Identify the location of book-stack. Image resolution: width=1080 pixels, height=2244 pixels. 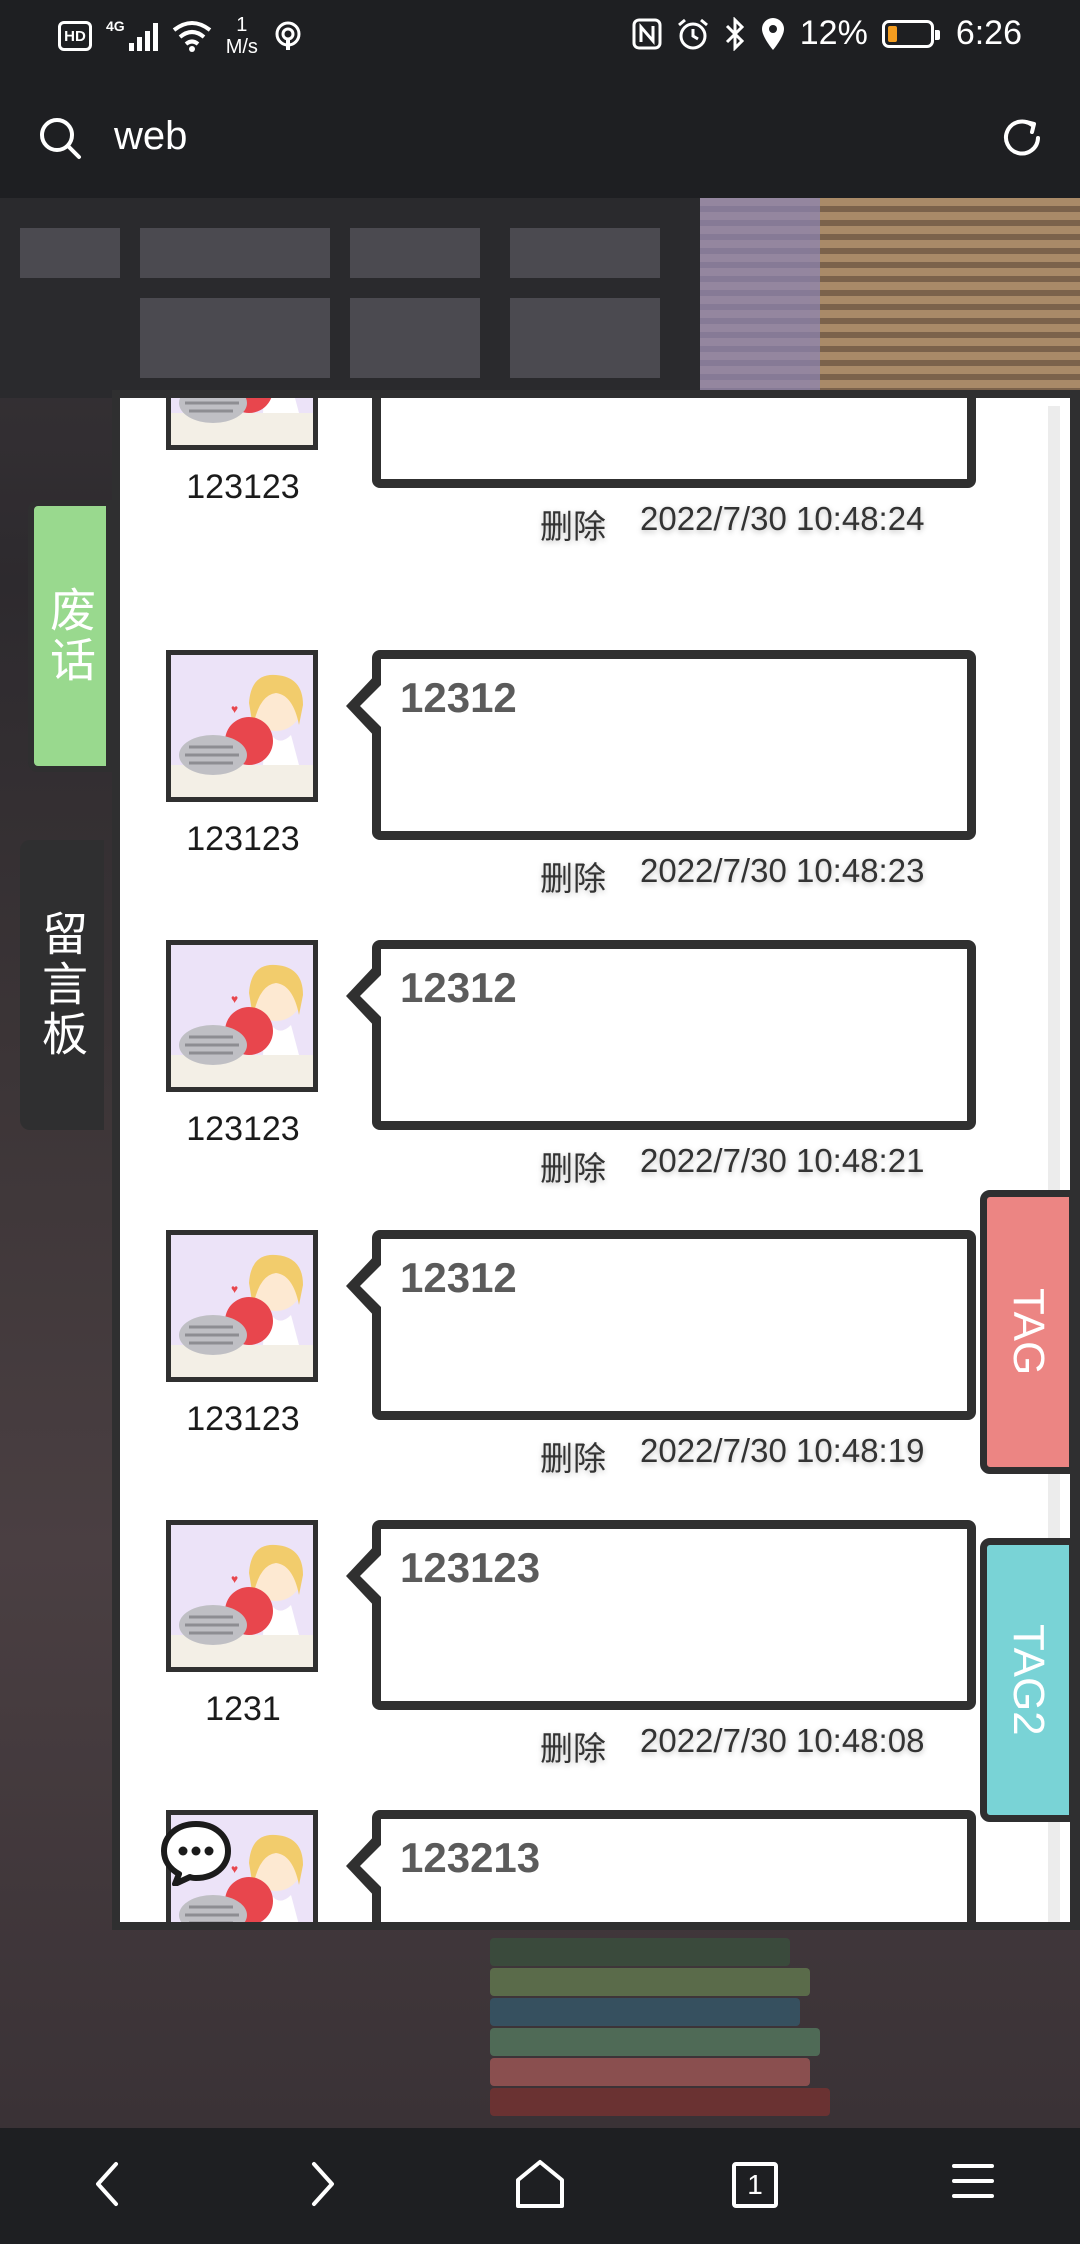
(670, 2033).